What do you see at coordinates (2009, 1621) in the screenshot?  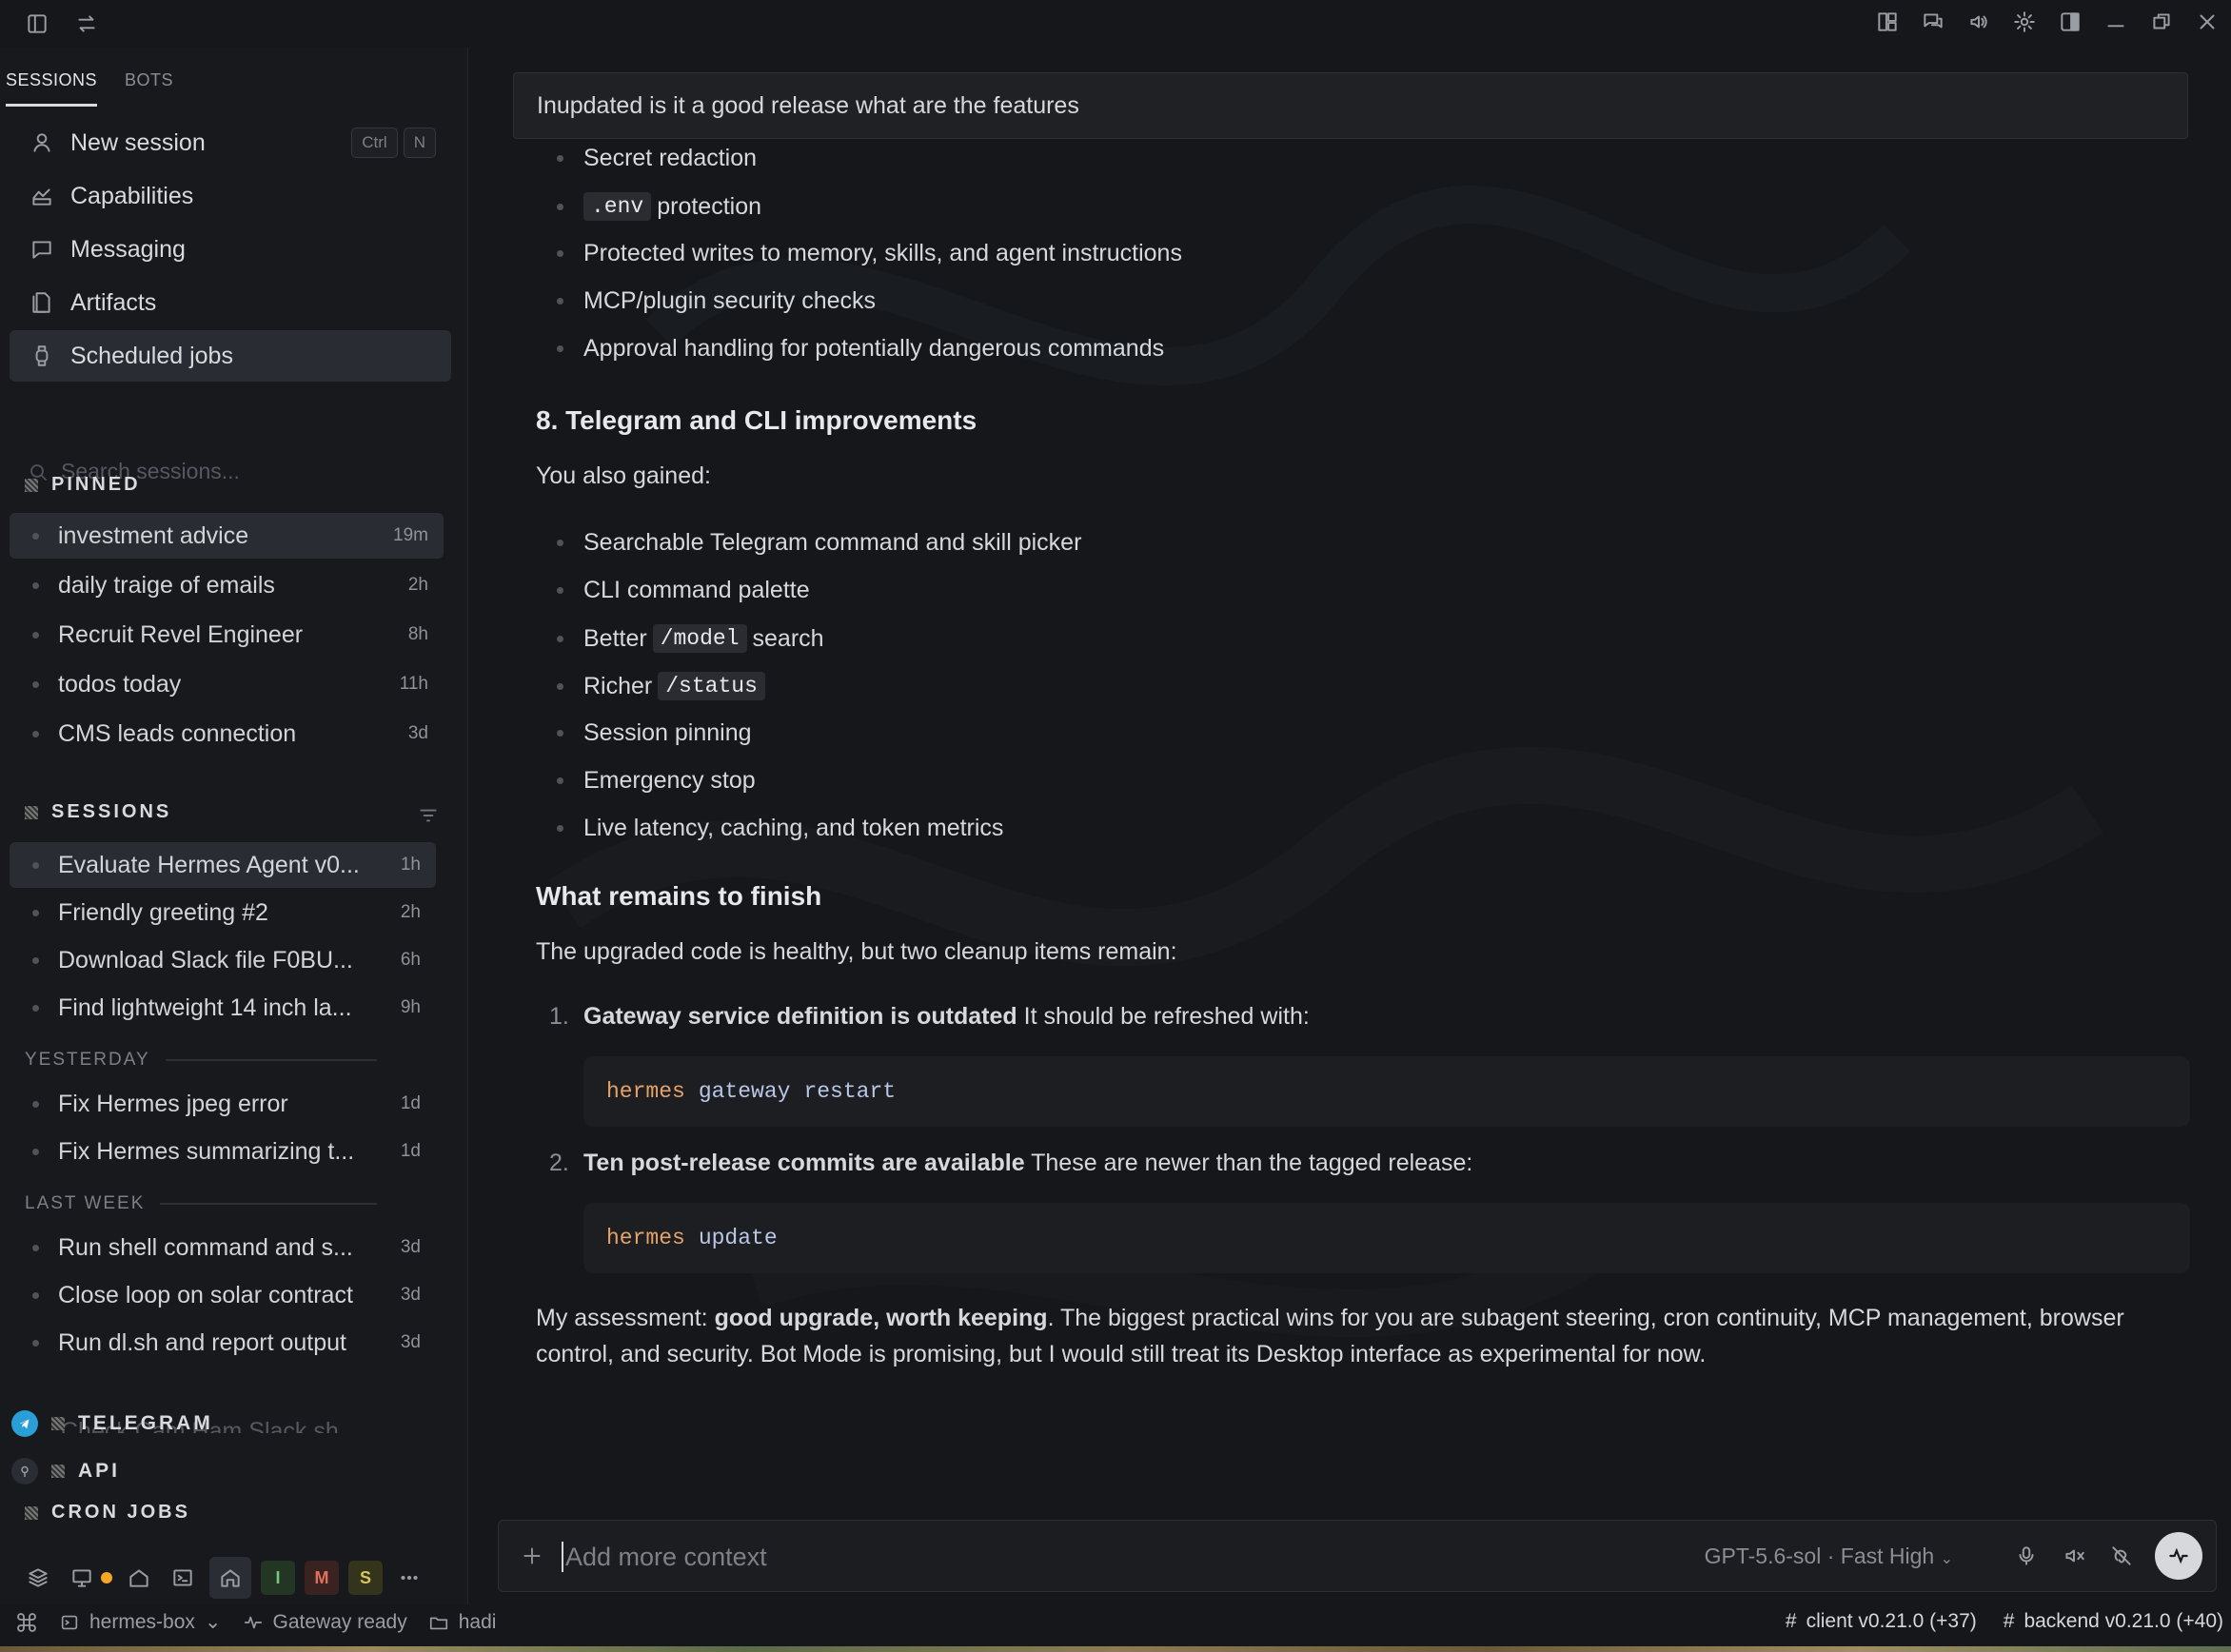 I see `hash-icon: #` at bounding box center [2009, 1621].